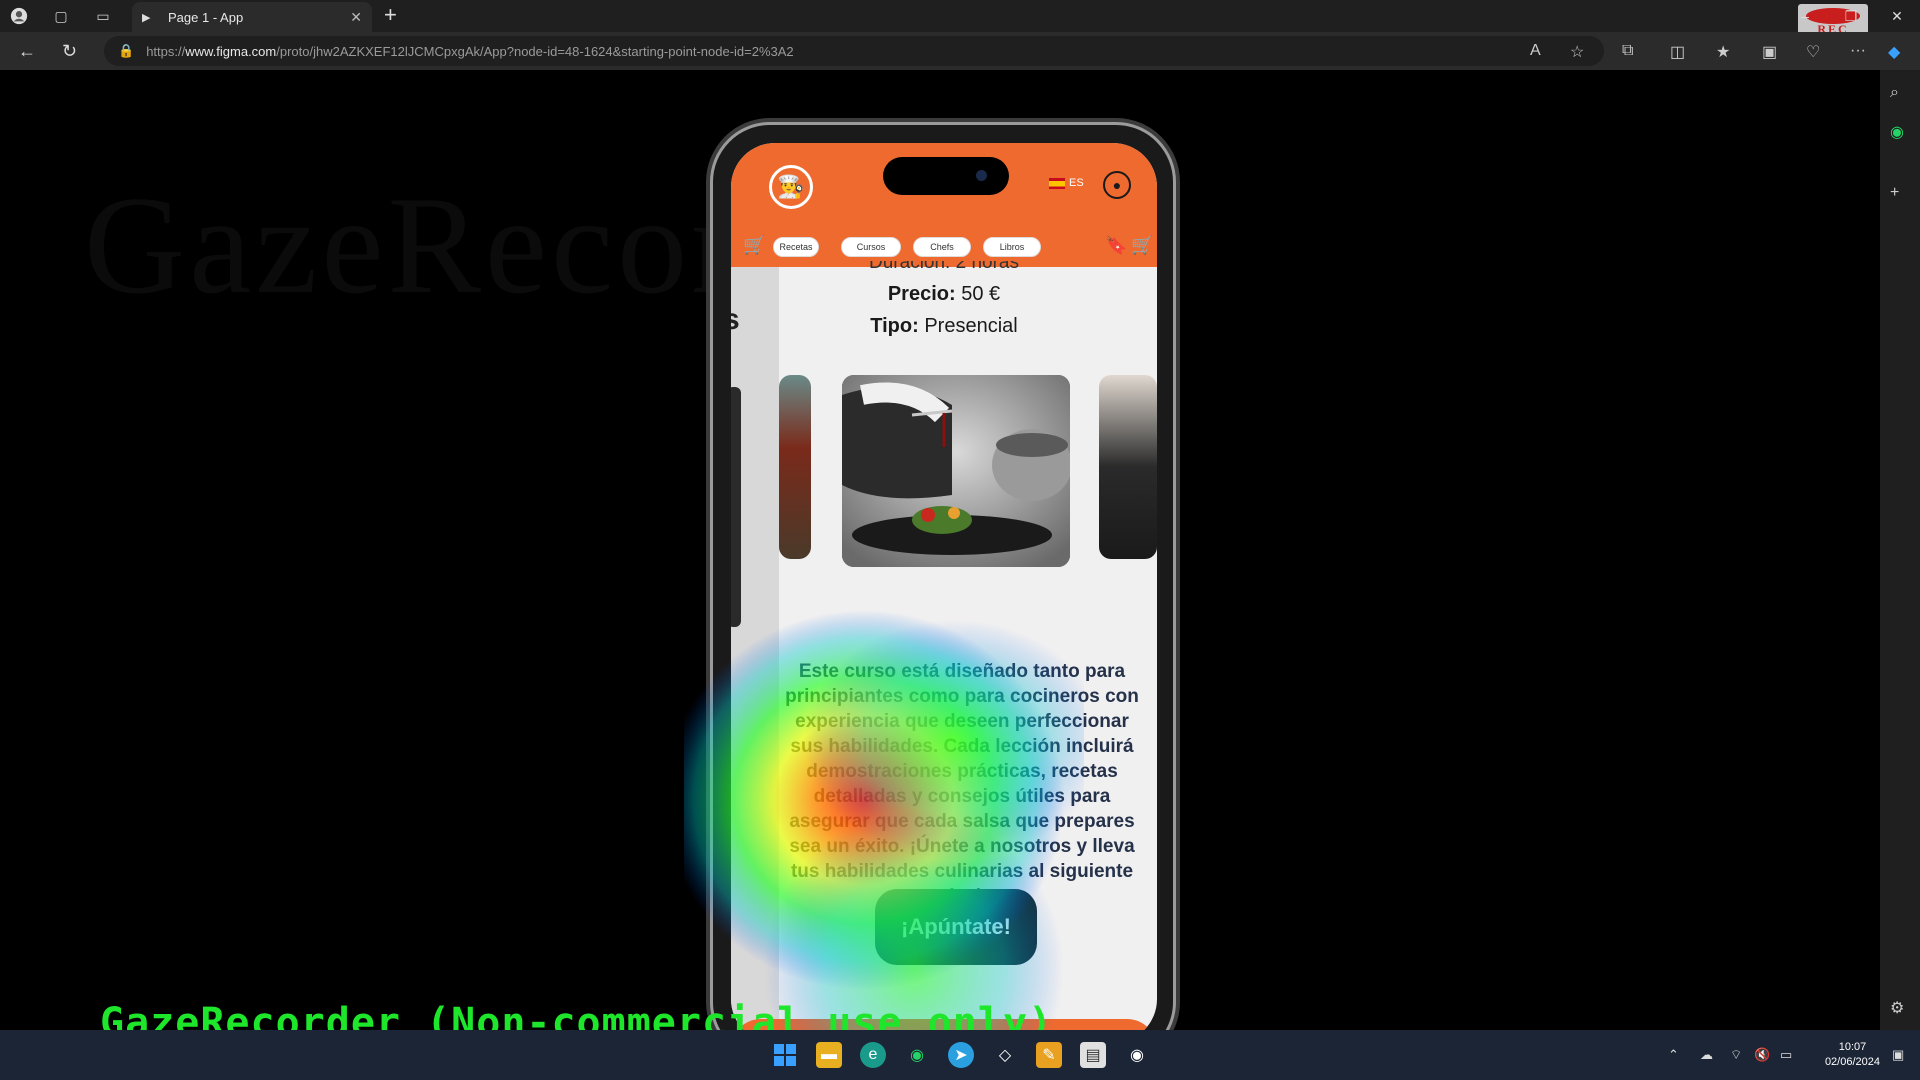  I want to click on user-account-icon: ●, so click(1117, 185).